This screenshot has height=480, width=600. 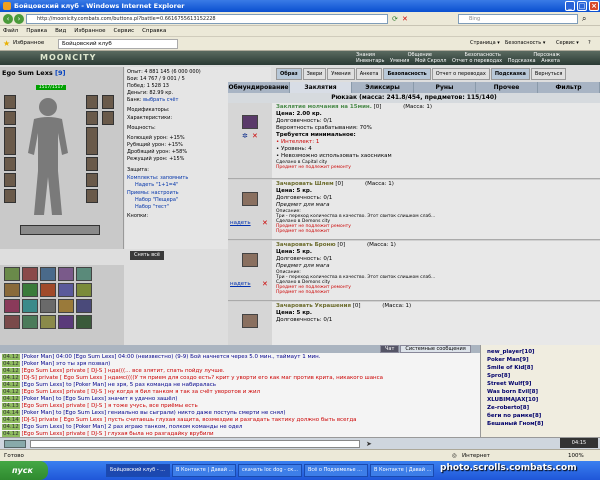 What do you see at coordinates (10, 102) in the screenshot?
I see `helmet-slot` at bounding box center [10, 102].